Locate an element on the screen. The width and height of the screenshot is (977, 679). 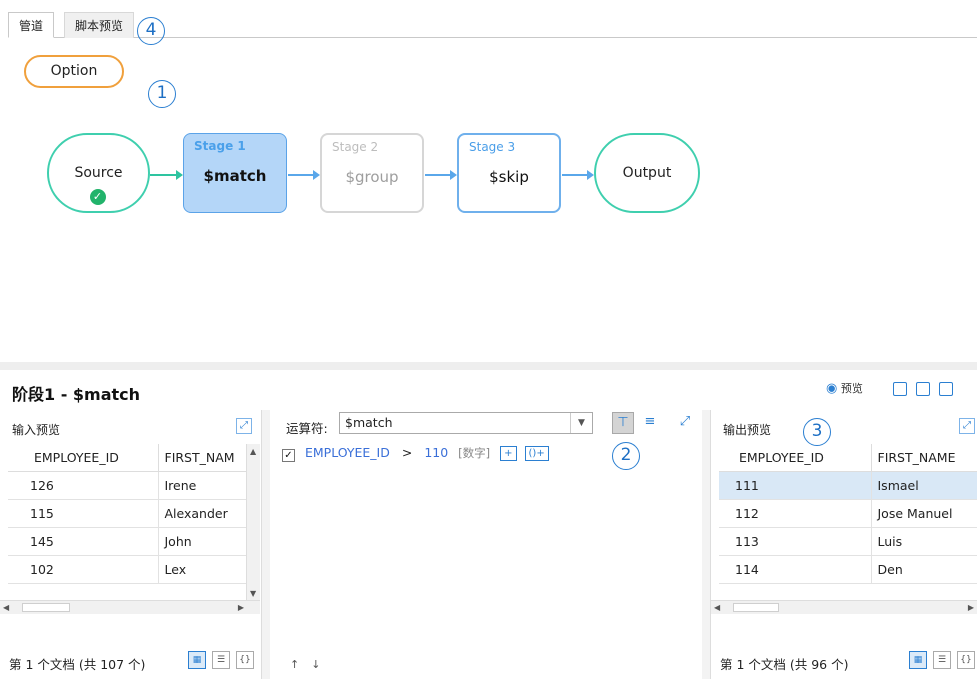
operator-label: 运算符: is located at coordinates (307, 428).